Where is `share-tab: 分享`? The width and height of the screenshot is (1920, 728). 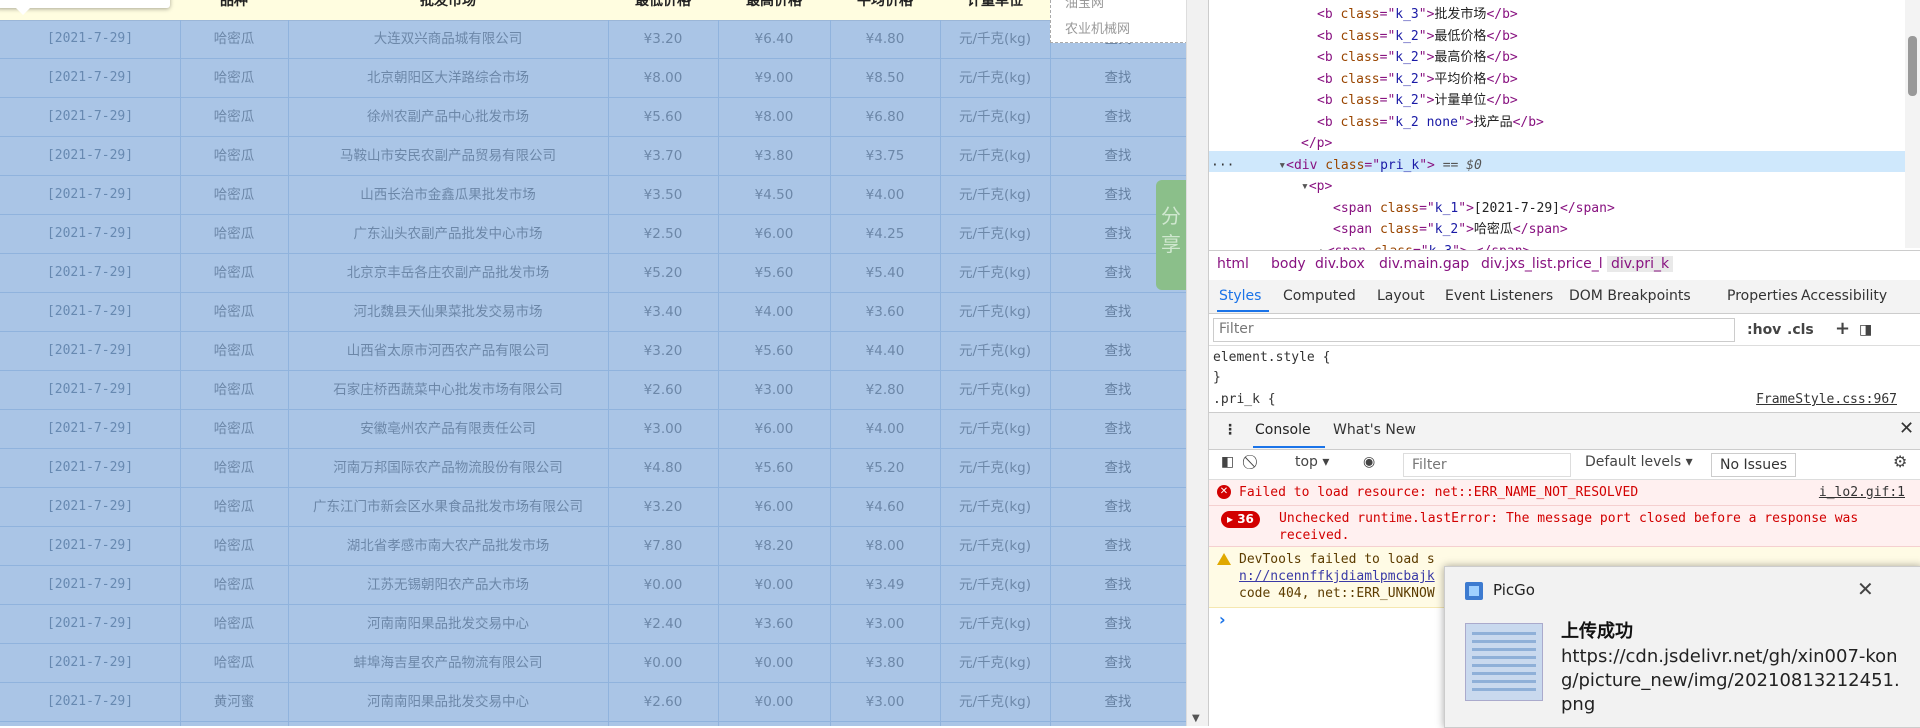
share-tab: 分享 is located at coordinates (1171, 235).